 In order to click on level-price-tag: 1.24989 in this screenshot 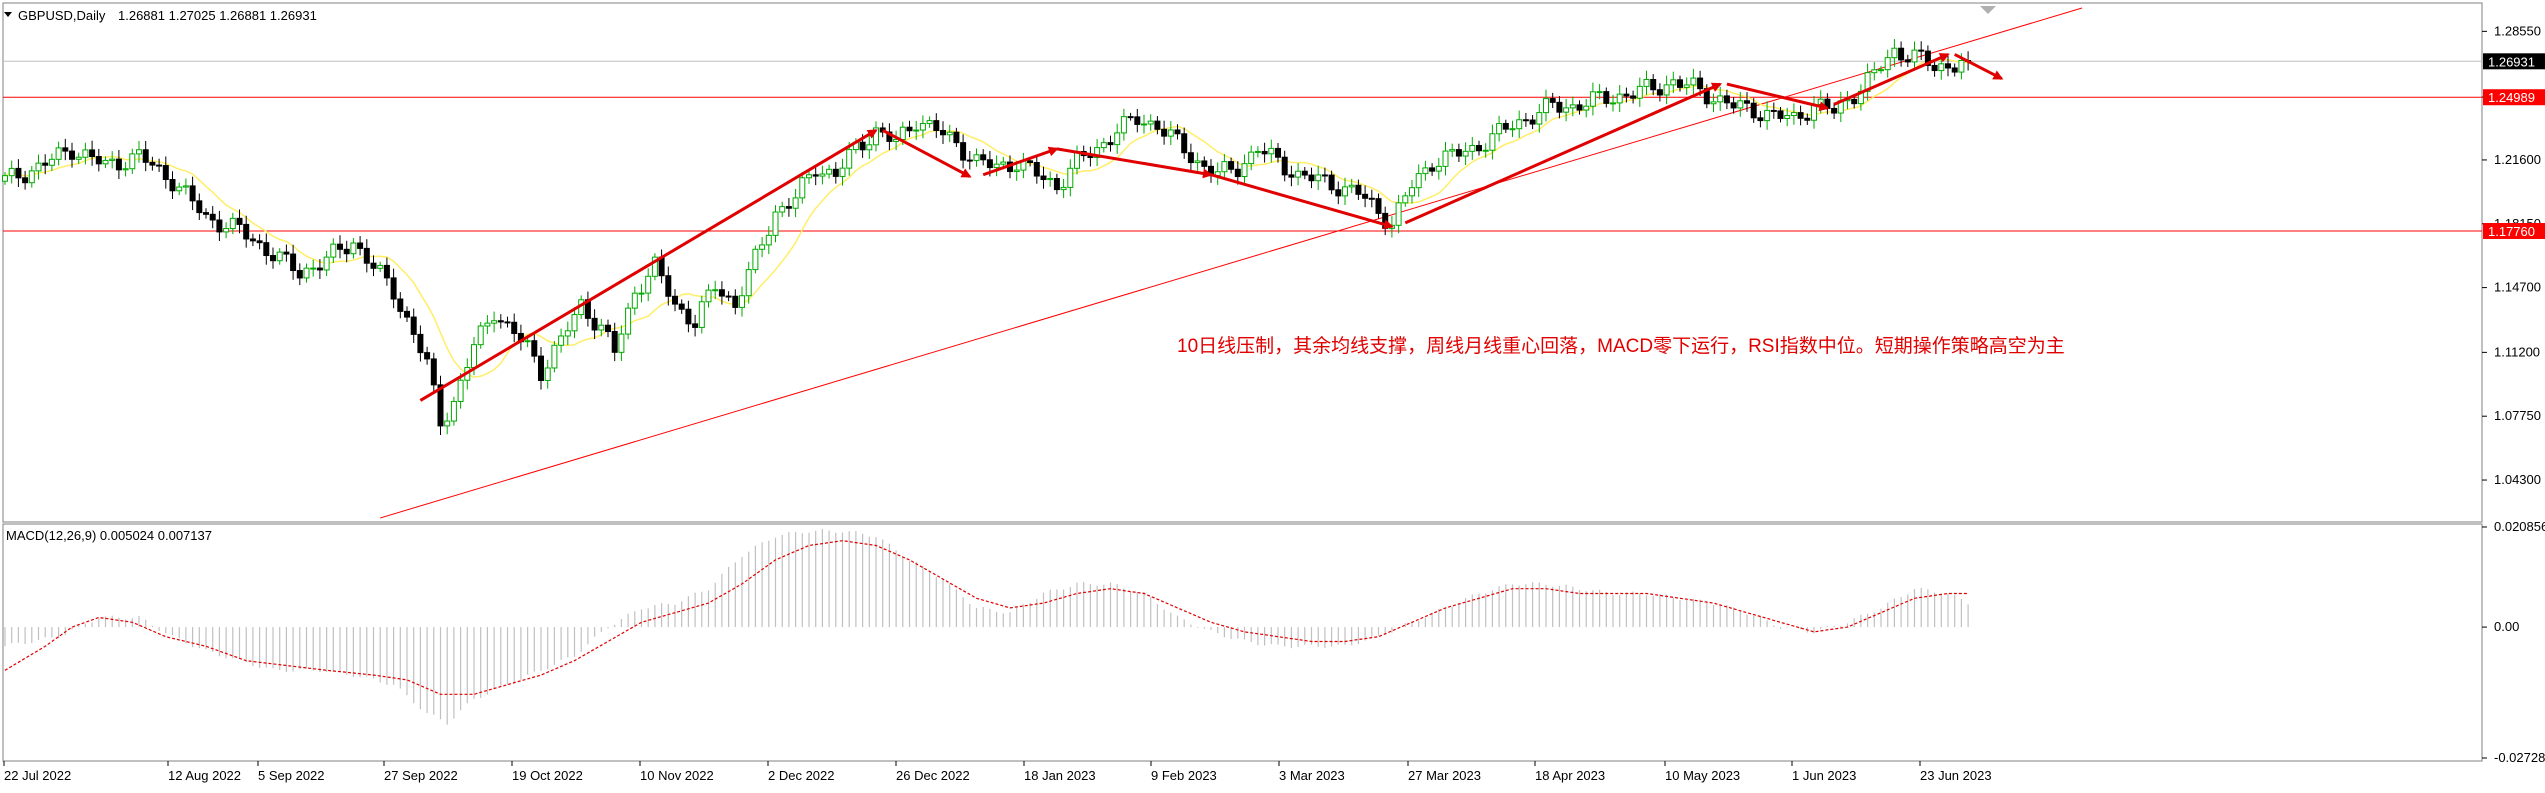, I will do `click(2511, 97)`.